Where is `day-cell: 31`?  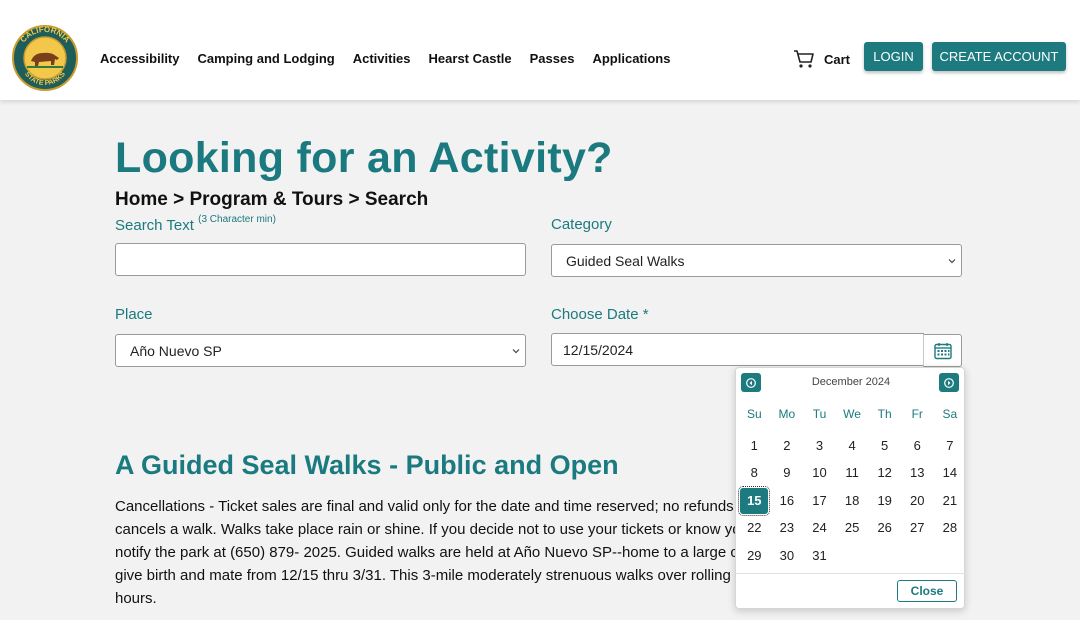 day-cell: 31 is located at coordinates (819, 556).